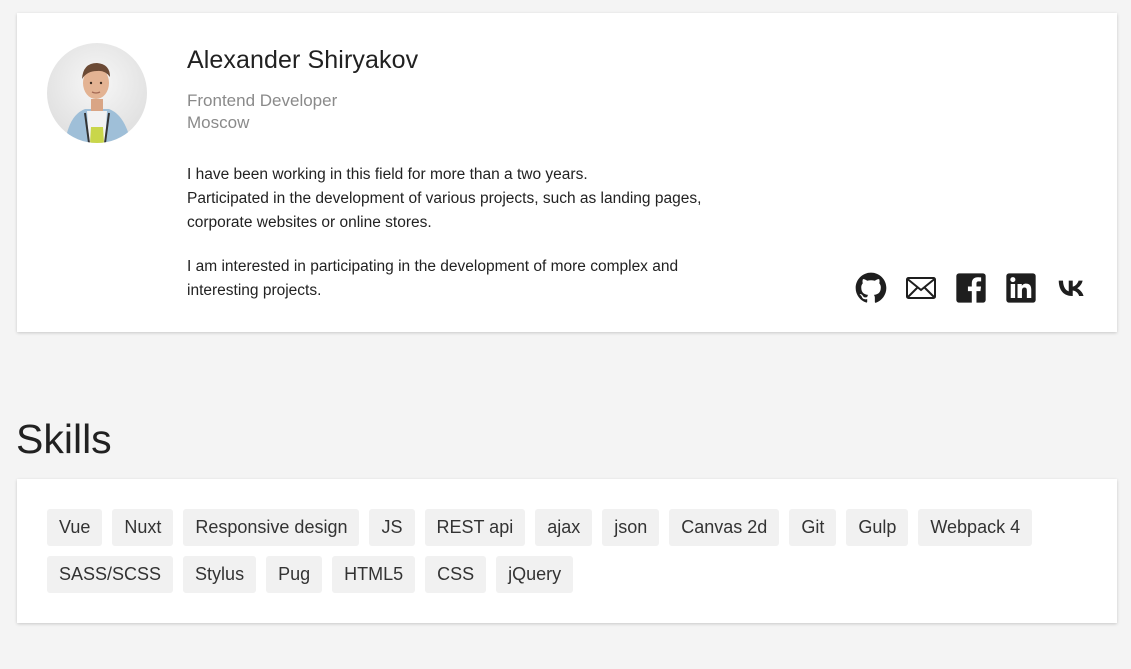  I want to click on social-links, so click(971, 288).